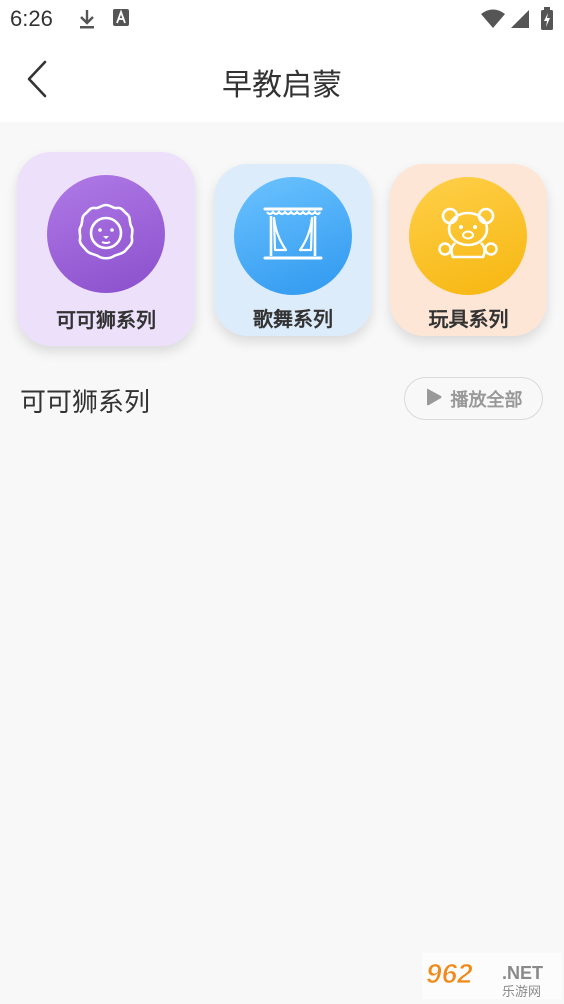  Describe the element at coordinates (520, 21) in the screenshot. I see `signal-icon` at that location.